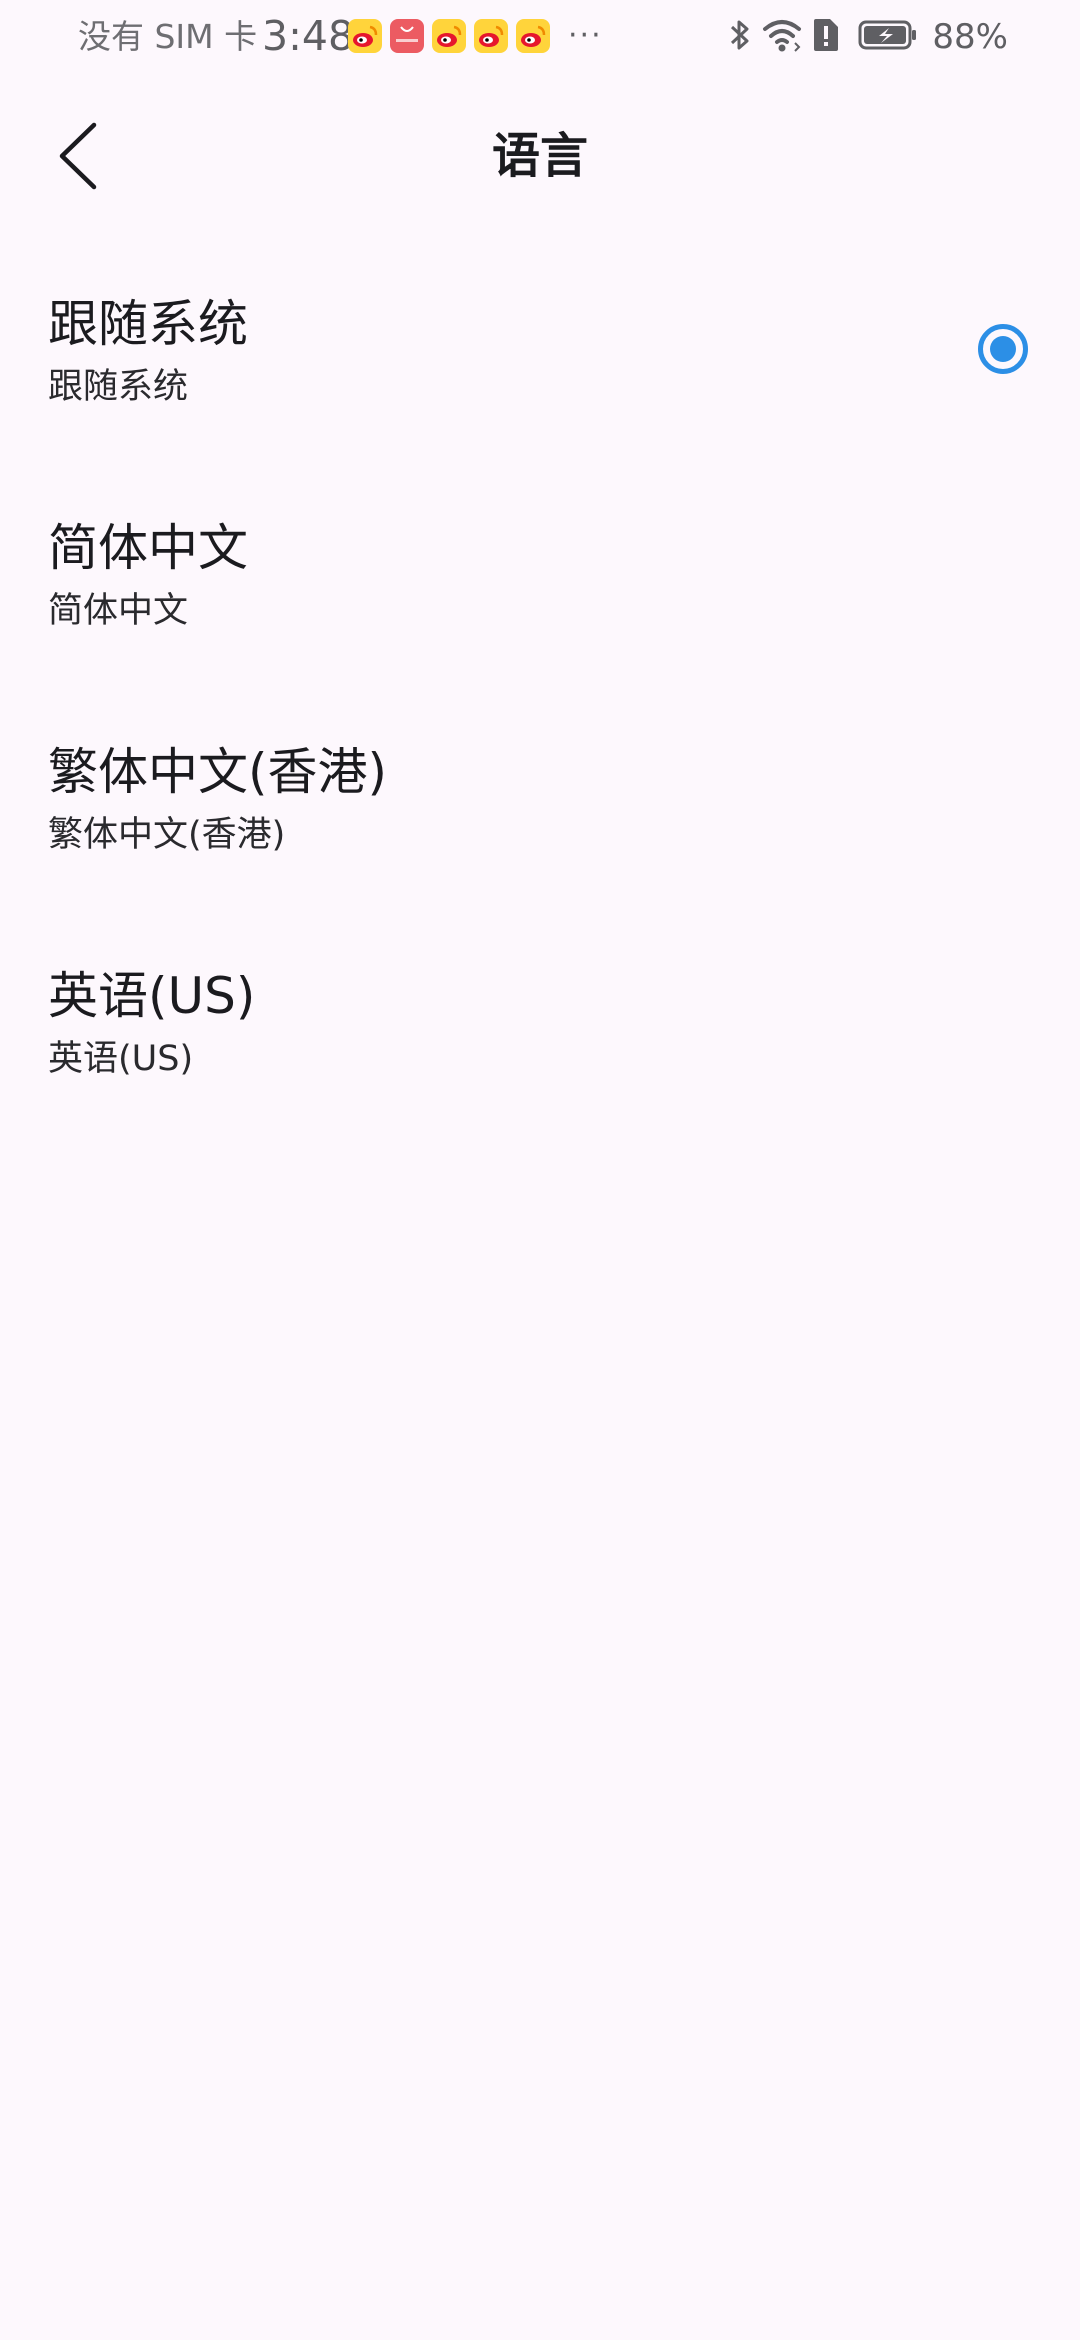  I want to click on radio-selected, so click(1003, 349).